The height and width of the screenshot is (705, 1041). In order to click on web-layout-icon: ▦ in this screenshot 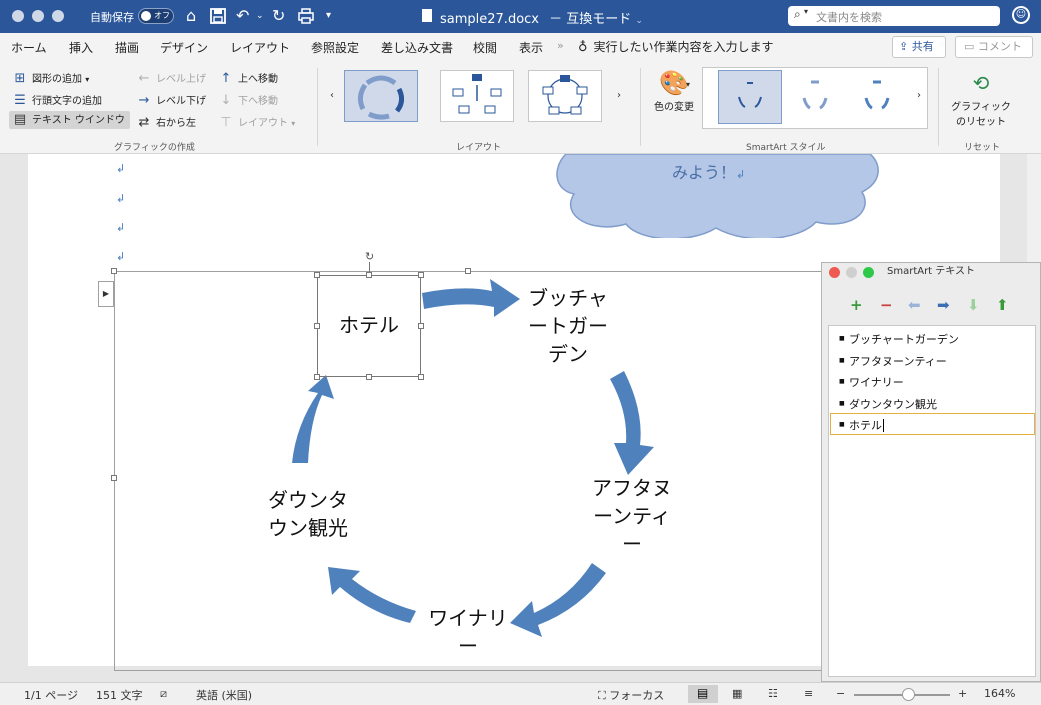, I will do `click(737, 693)`.